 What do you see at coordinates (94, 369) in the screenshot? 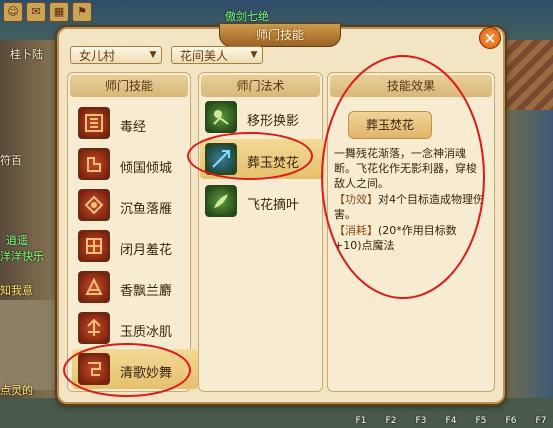
I see `dance-icon` at bounding box center [94, 369].